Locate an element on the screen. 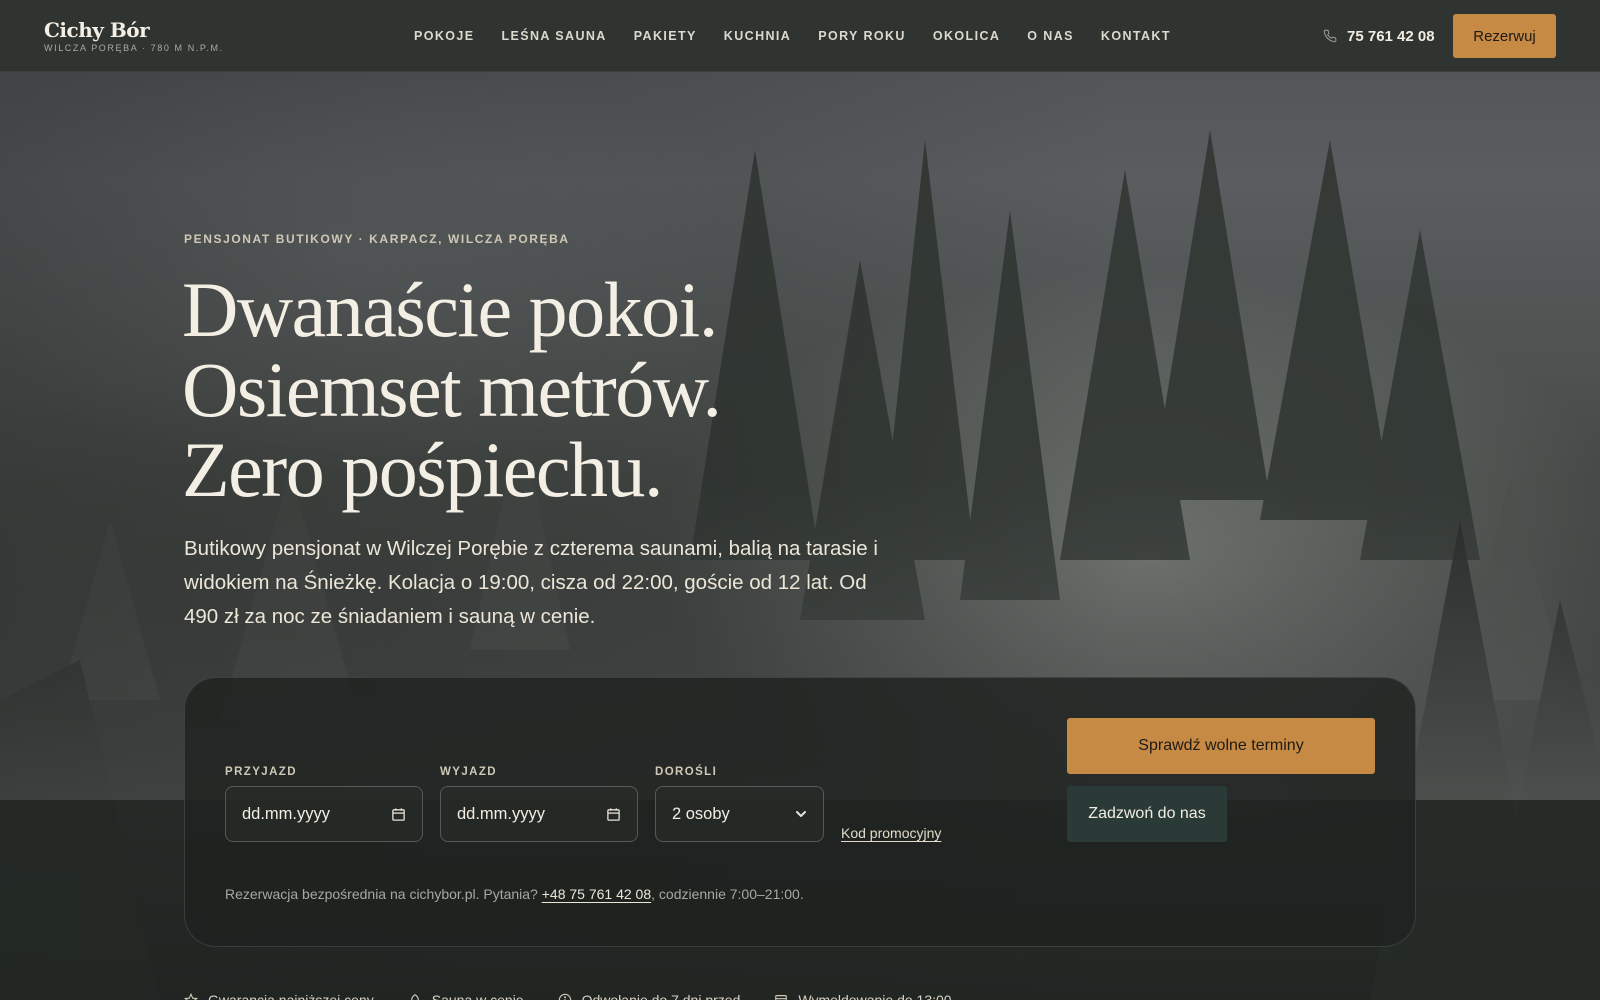 This screenshot has height=1000, width=1600. feature-label: Wymeldowanie do 13:00 is located at coordinates (875, 996).